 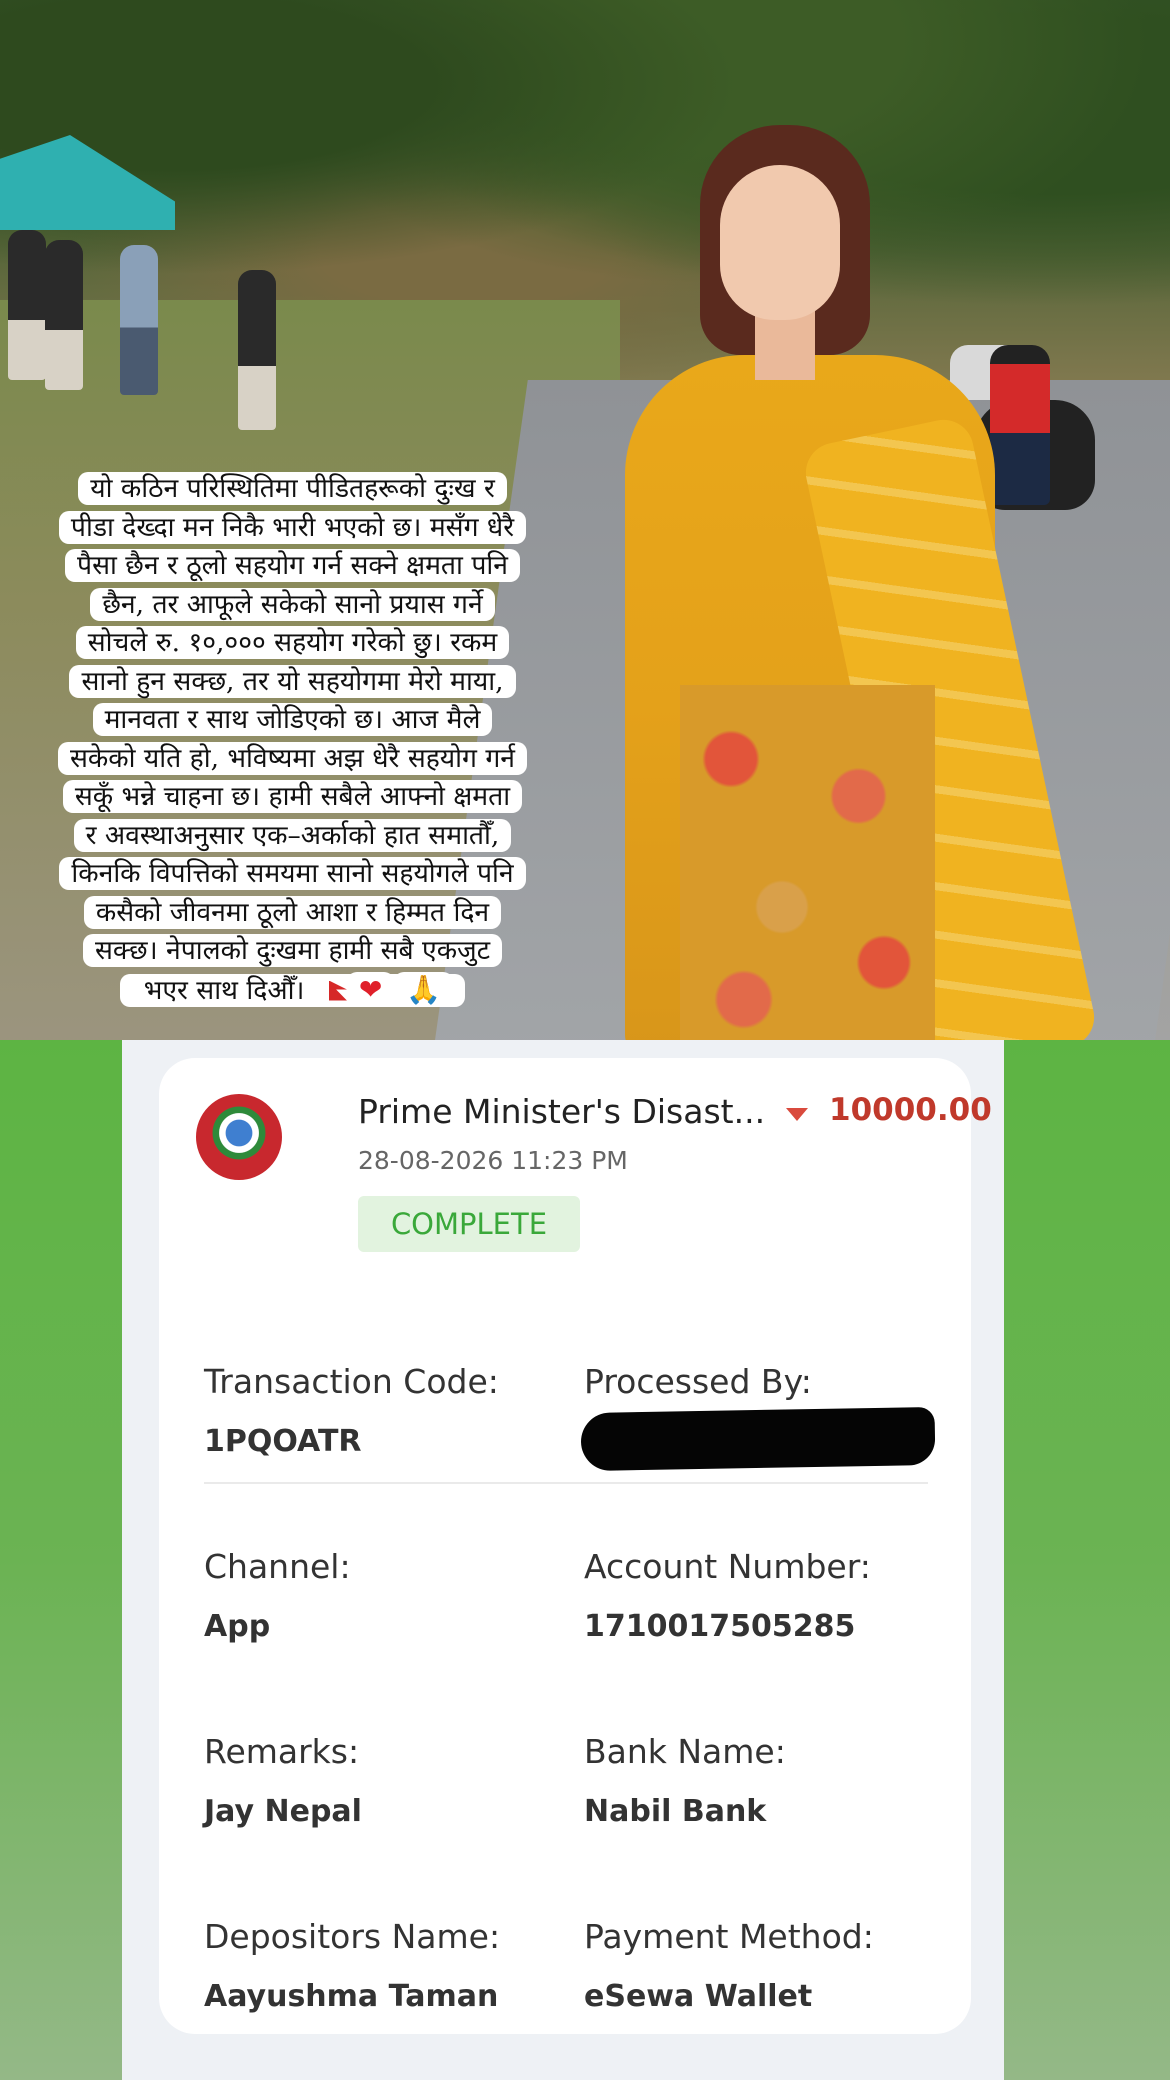 I want to click on bank-name-label: Bank Name:, so click(x=685, y=1751).